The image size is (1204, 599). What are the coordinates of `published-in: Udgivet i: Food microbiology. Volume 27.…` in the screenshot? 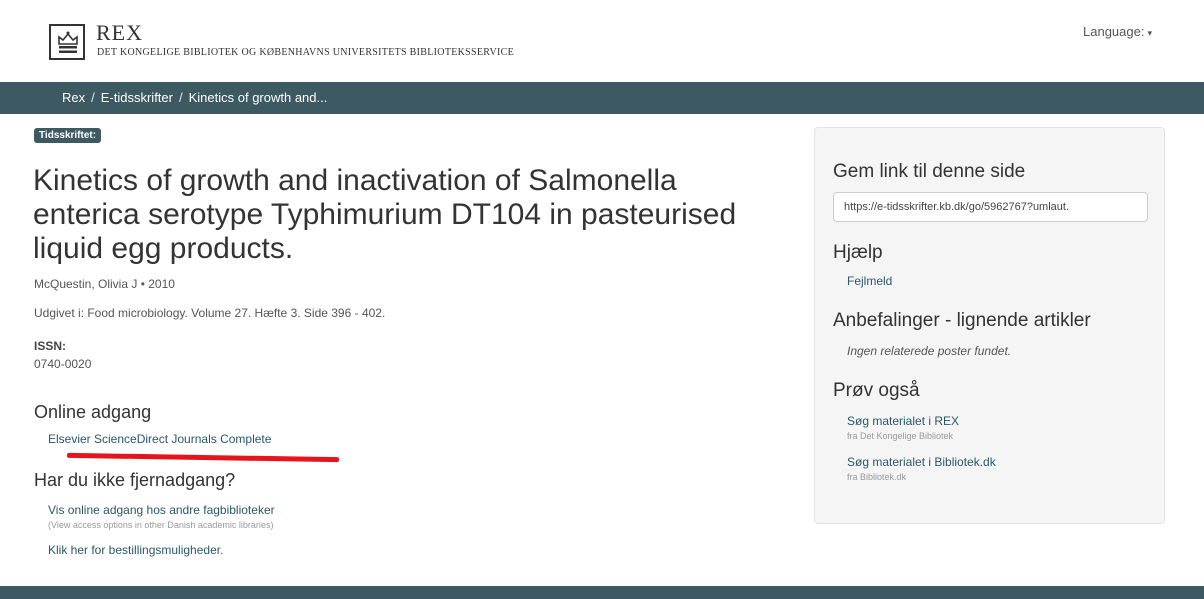 It's located at (210, 313).